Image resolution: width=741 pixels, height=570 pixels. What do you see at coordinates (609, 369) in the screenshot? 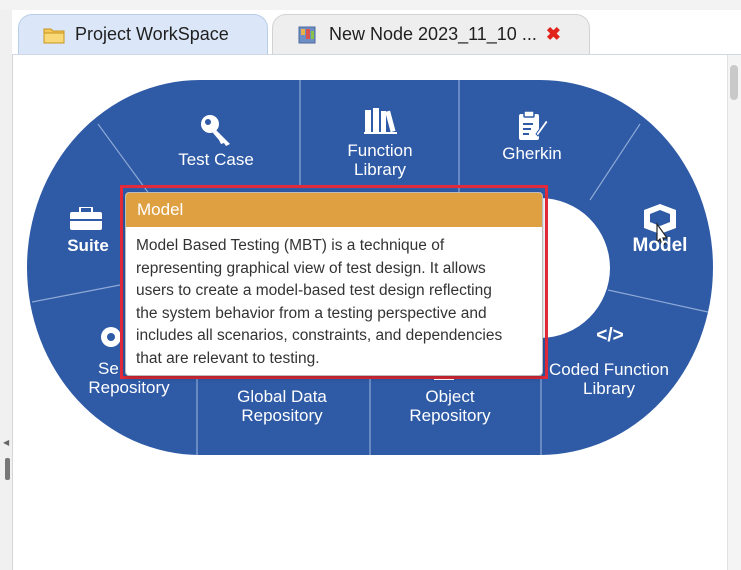
I see `segment-coded-function-library-line1: Coded Function` at bounding box center [609, 369].